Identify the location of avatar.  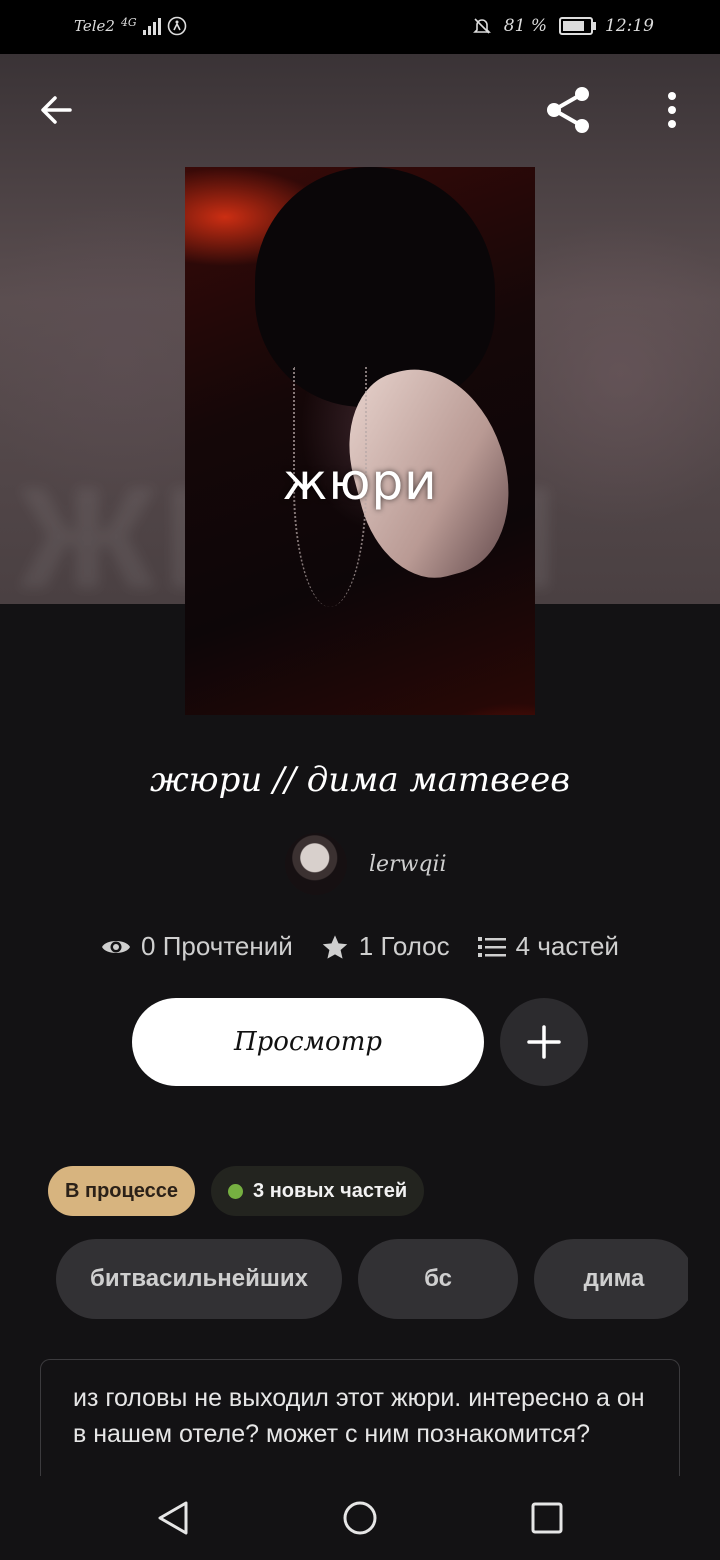
(316, 864).